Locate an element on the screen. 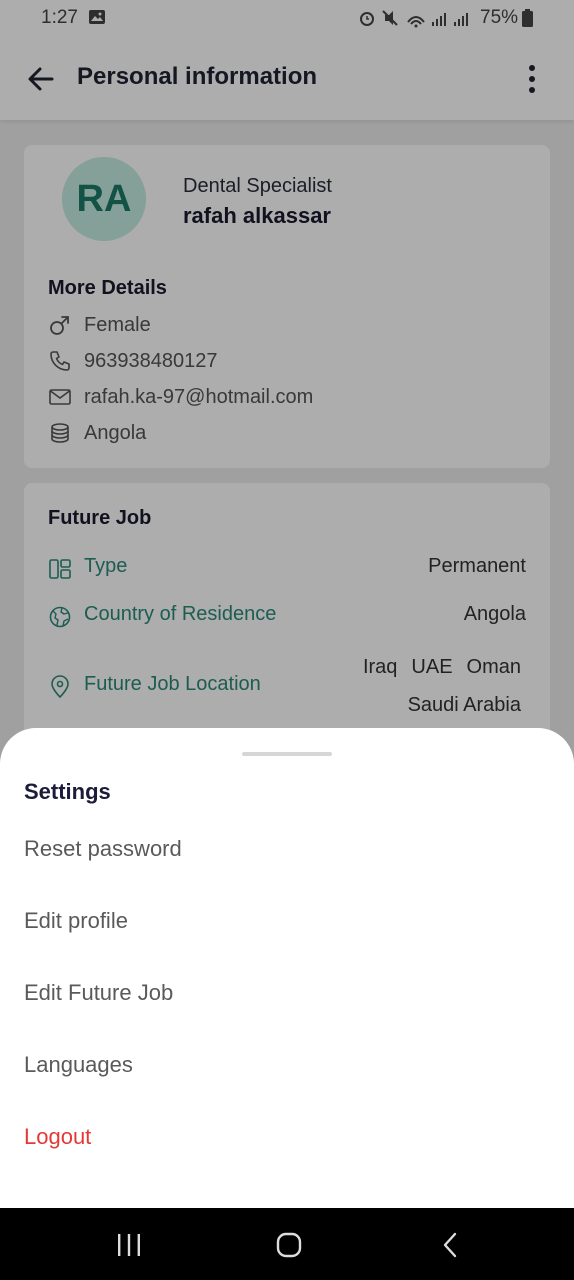 Image resolution: width=574 pixels, height=1280 pixels. settings-title: Settings is located at coordinates (67, 791).